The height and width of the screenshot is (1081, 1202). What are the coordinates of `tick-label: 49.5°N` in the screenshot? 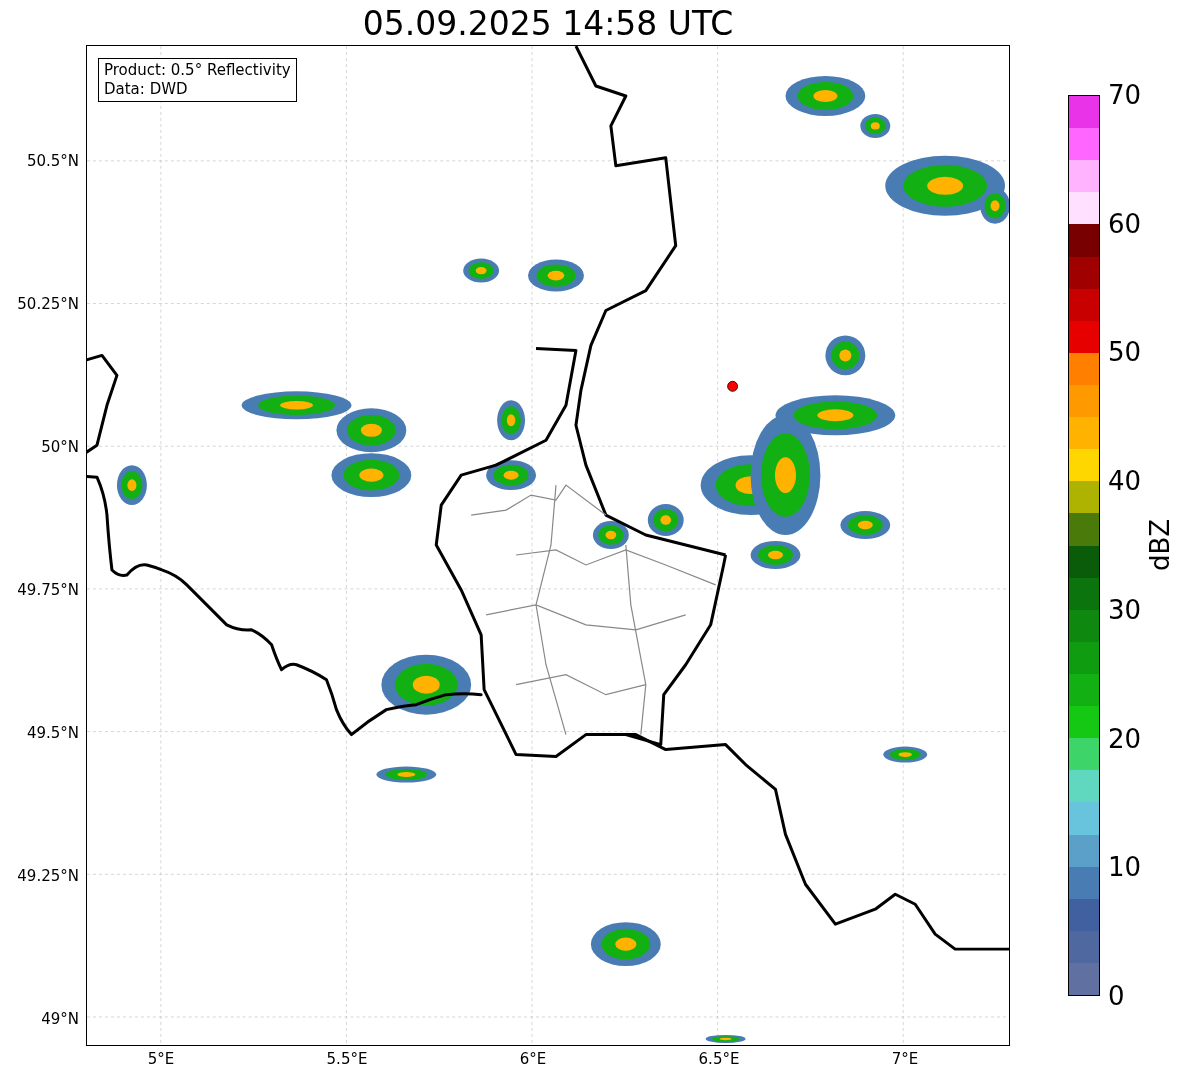 It's located at (52, 733).